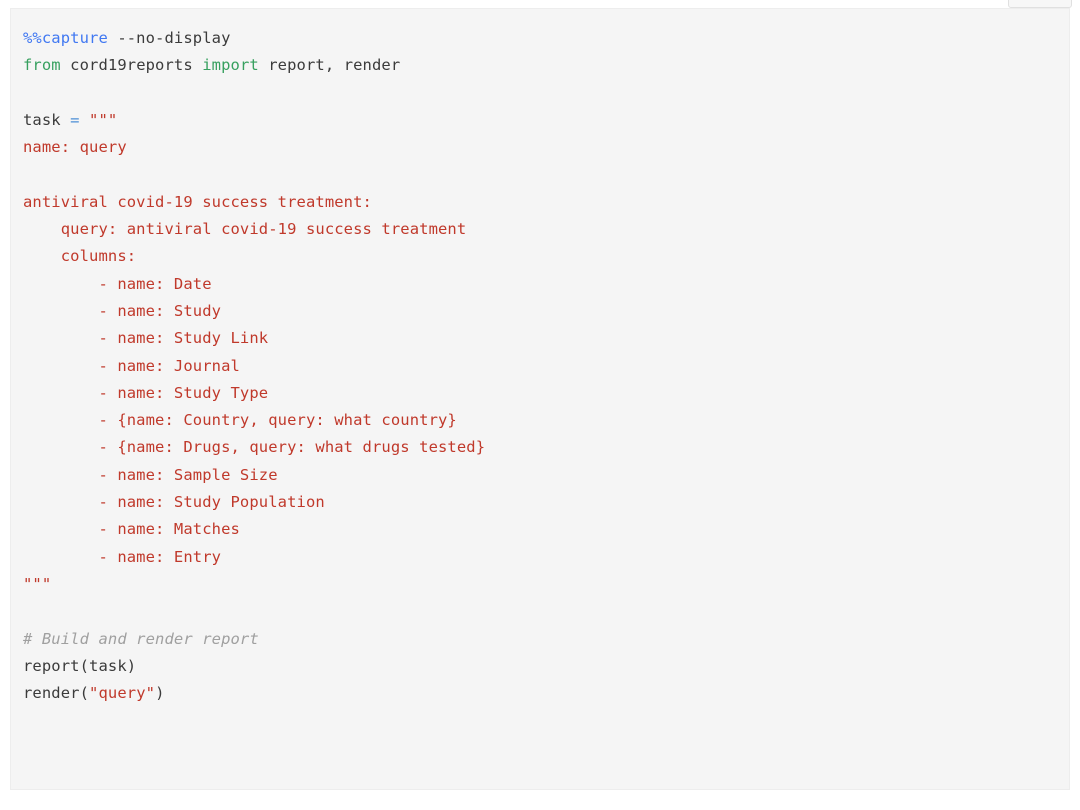  I want to click on code-line: - name: Journal, so click(542, 366).